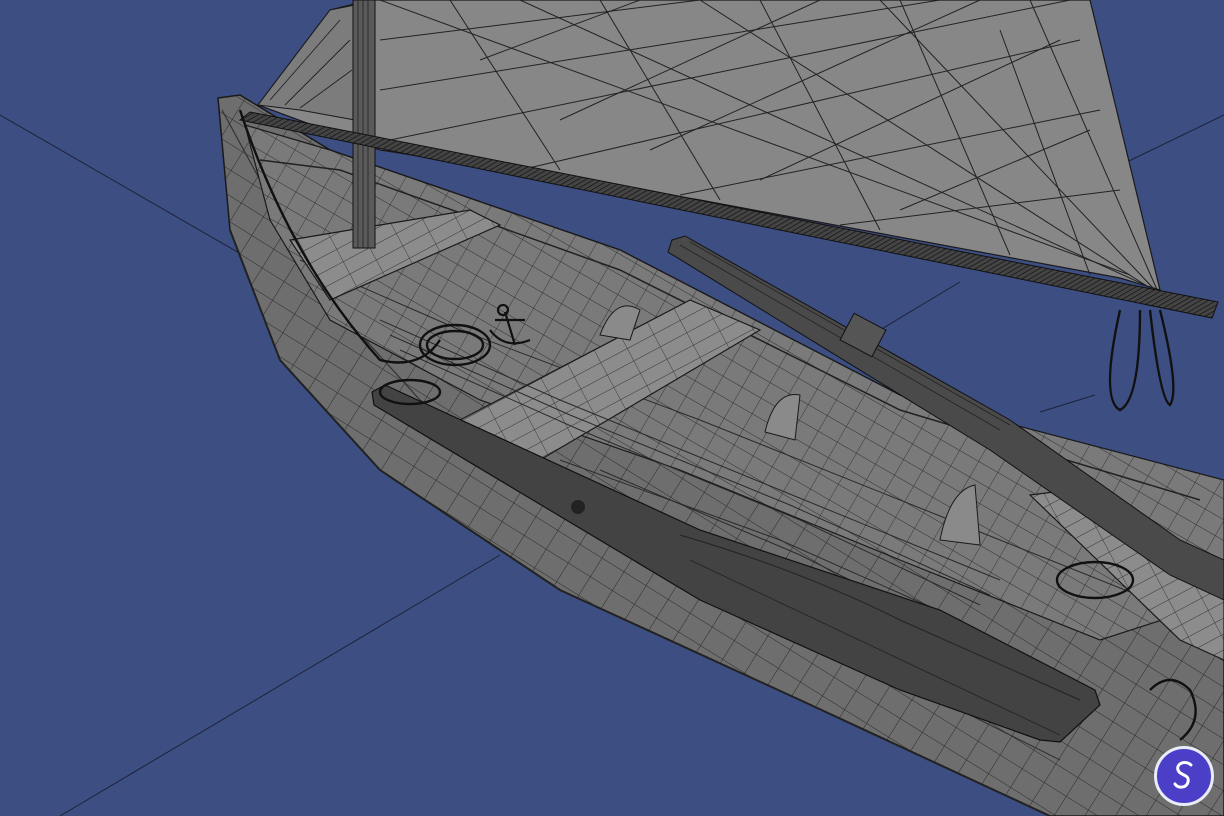  I want to click on app-logo-icon, so click(1183, 775).